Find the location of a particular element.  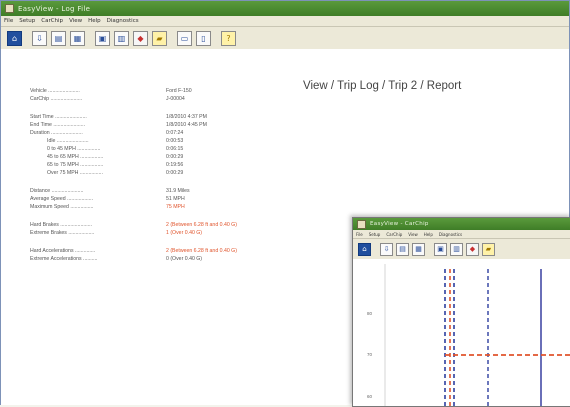

inset-menu-help: Help is located at coordinates (428, 234).